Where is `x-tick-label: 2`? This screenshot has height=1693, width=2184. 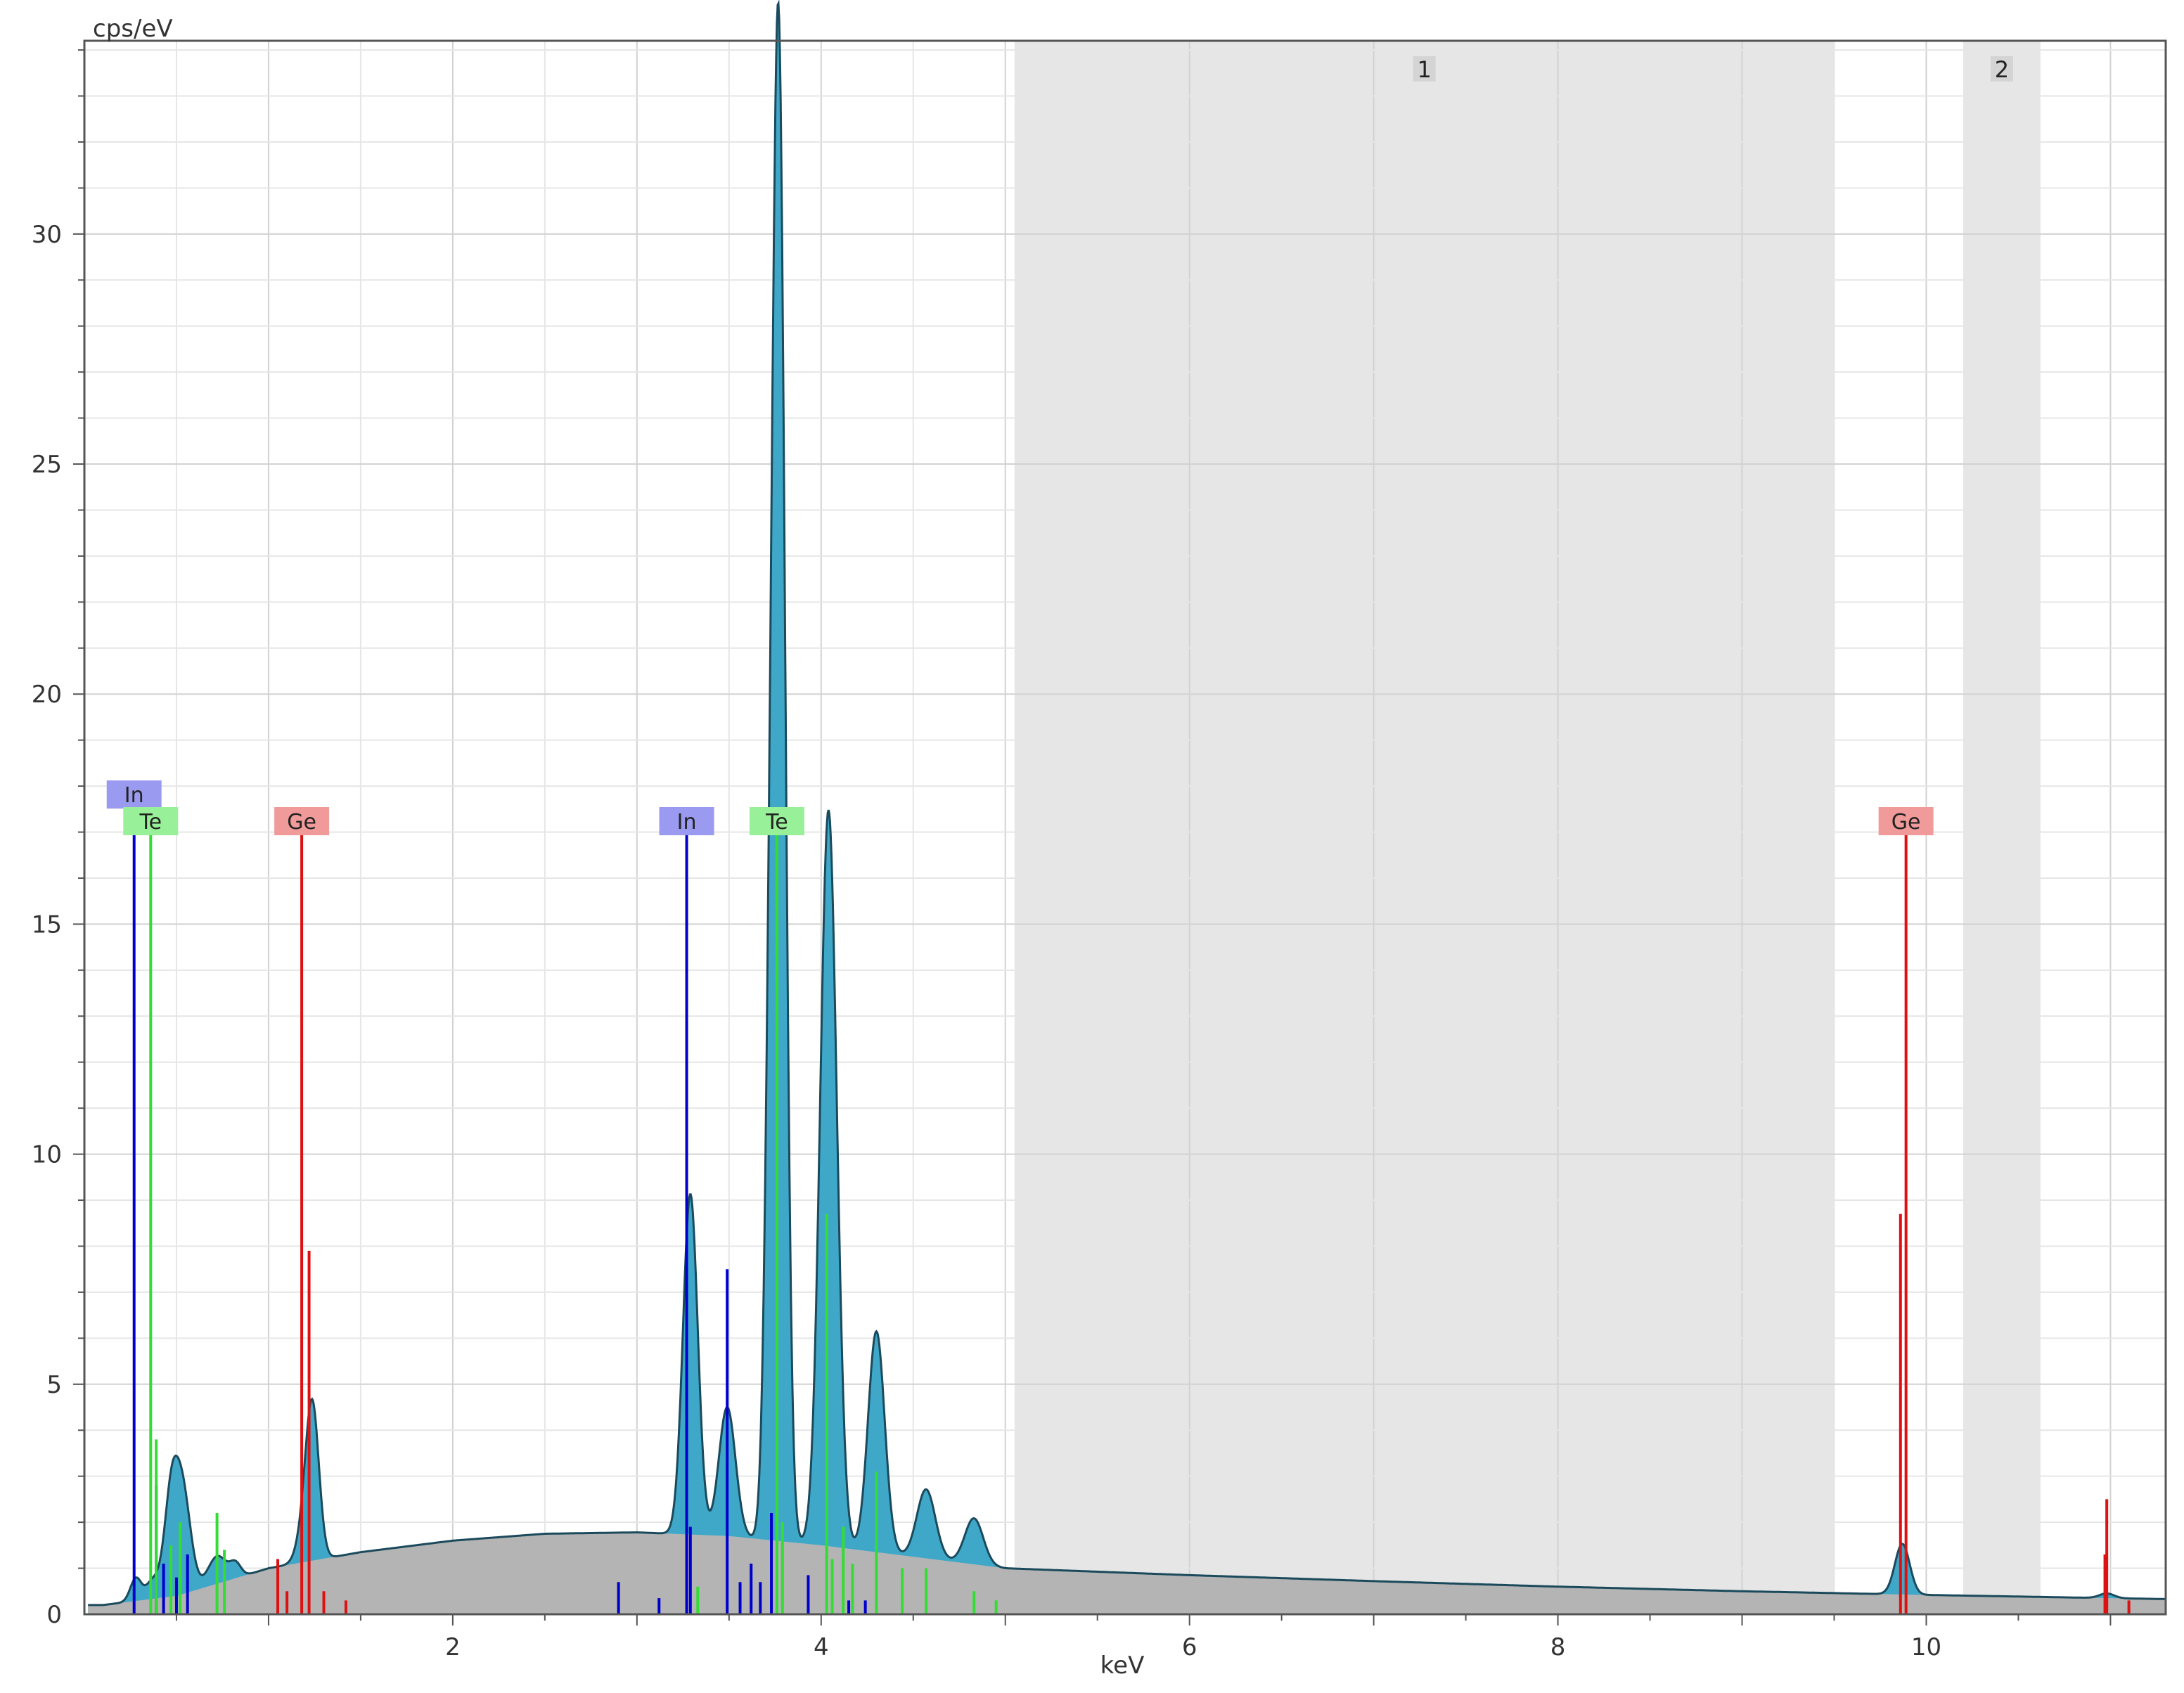 x-tick-label: 2 is located at coordinates (453, 1647).